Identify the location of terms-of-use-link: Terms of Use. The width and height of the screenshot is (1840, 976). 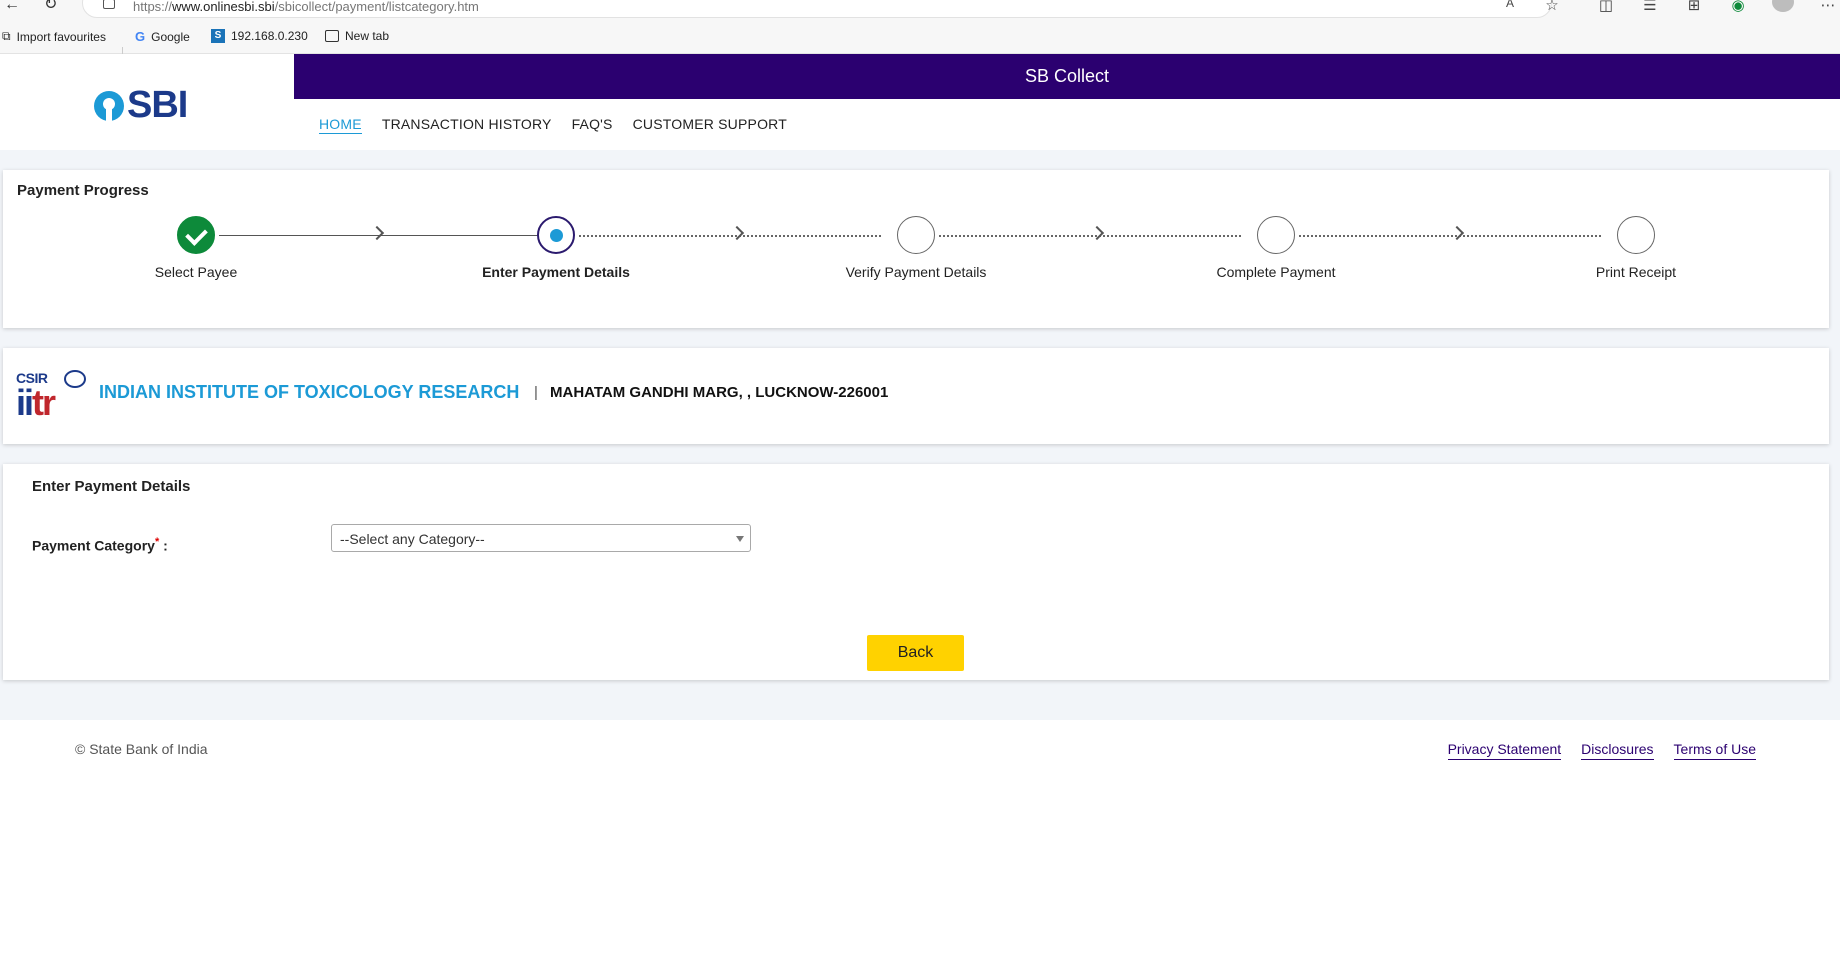
(1714, 750).